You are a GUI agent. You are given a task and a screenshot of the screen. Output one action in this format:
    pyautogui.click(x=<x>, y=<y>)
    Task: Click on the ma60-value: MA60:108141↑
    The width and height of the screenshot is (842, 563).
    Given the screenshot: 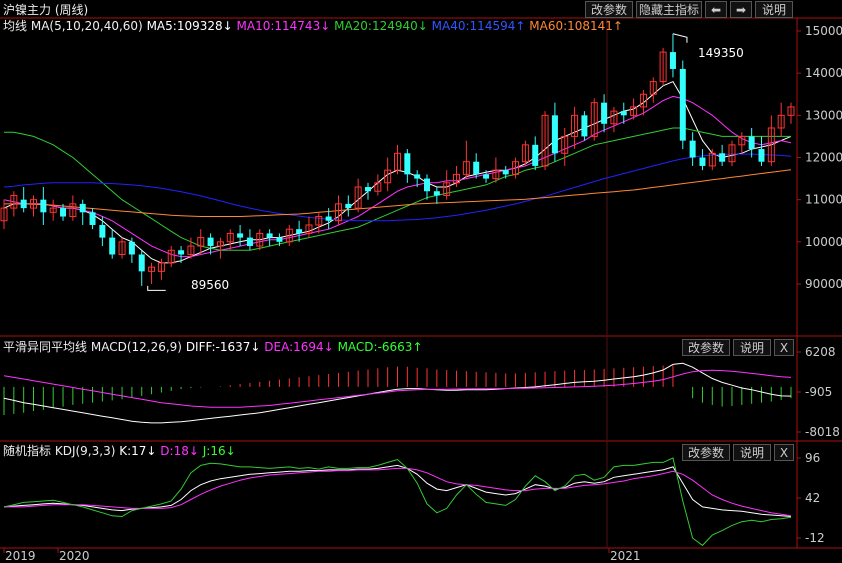 What is the action you would take?
    pyautogui.click(x=576, y=26)
    